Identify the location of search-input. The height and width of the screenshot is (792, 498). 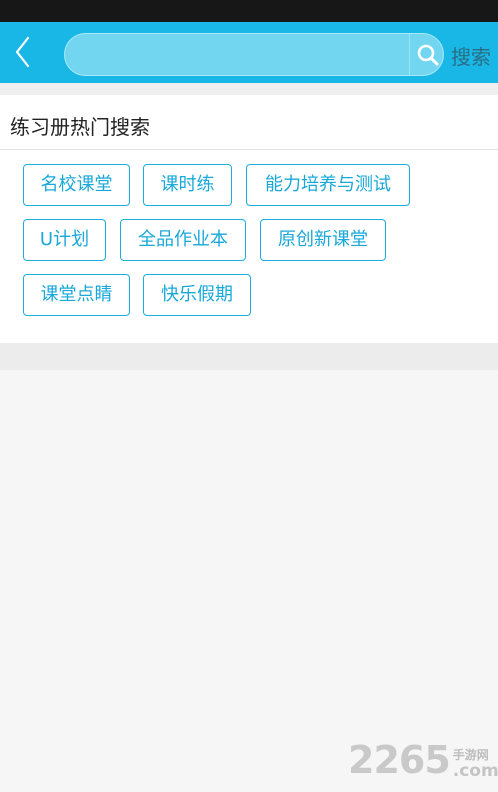
(243, 54).